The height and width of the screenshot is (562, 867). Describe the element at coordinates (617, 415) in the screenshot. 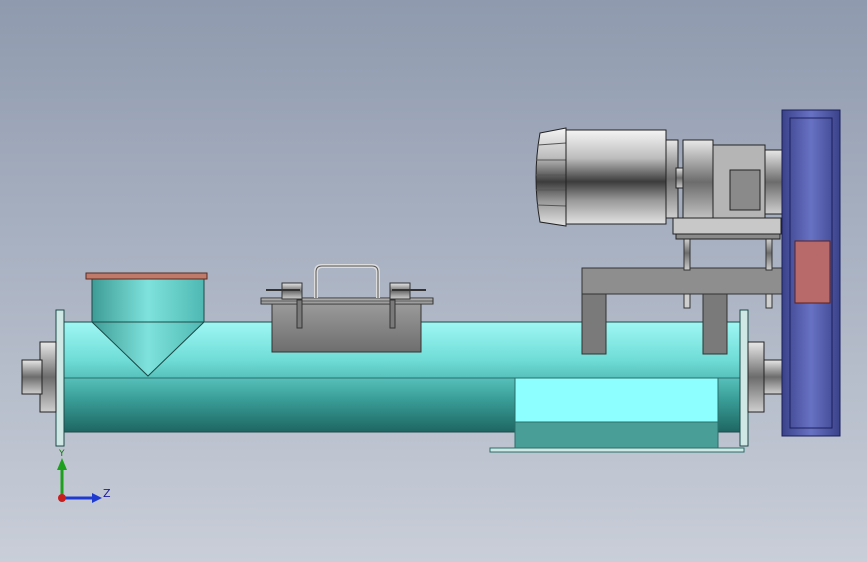

I see `discharge-section` at that location.